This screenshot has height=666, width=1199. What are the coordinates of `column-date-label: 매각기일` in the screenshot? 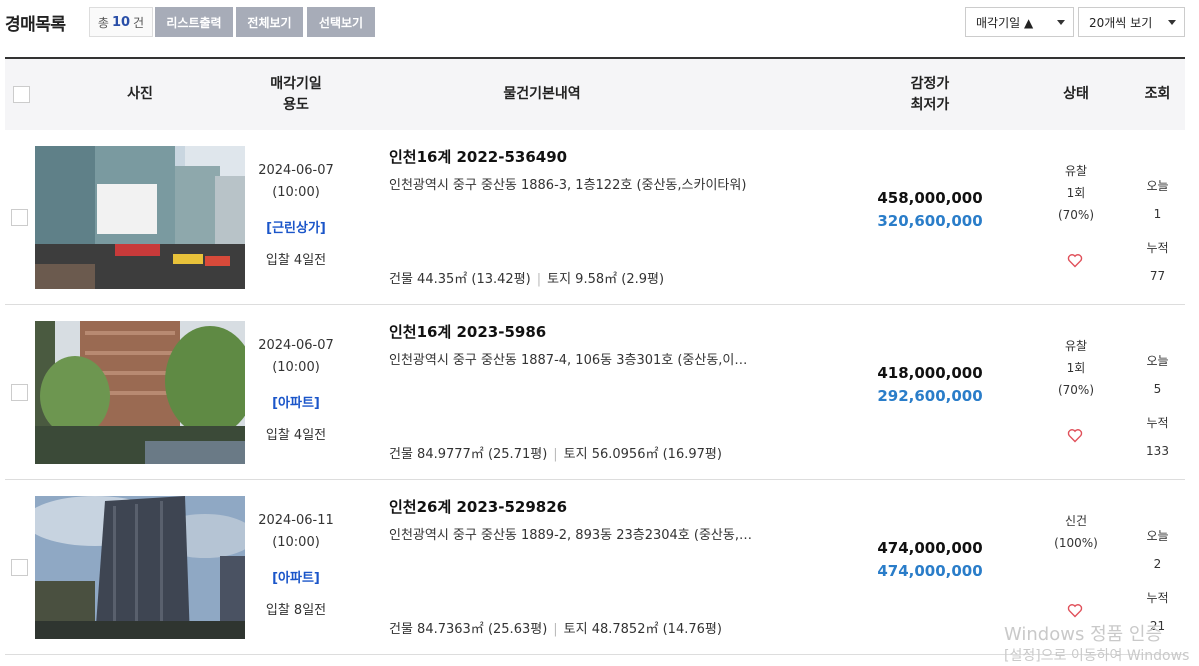 It's located at (296, 83).